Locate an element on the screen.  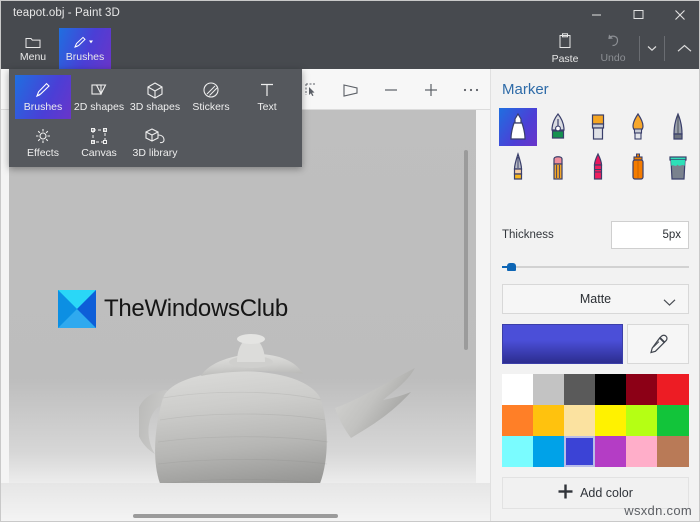
minus-icon is located at coordinates (391, 89).